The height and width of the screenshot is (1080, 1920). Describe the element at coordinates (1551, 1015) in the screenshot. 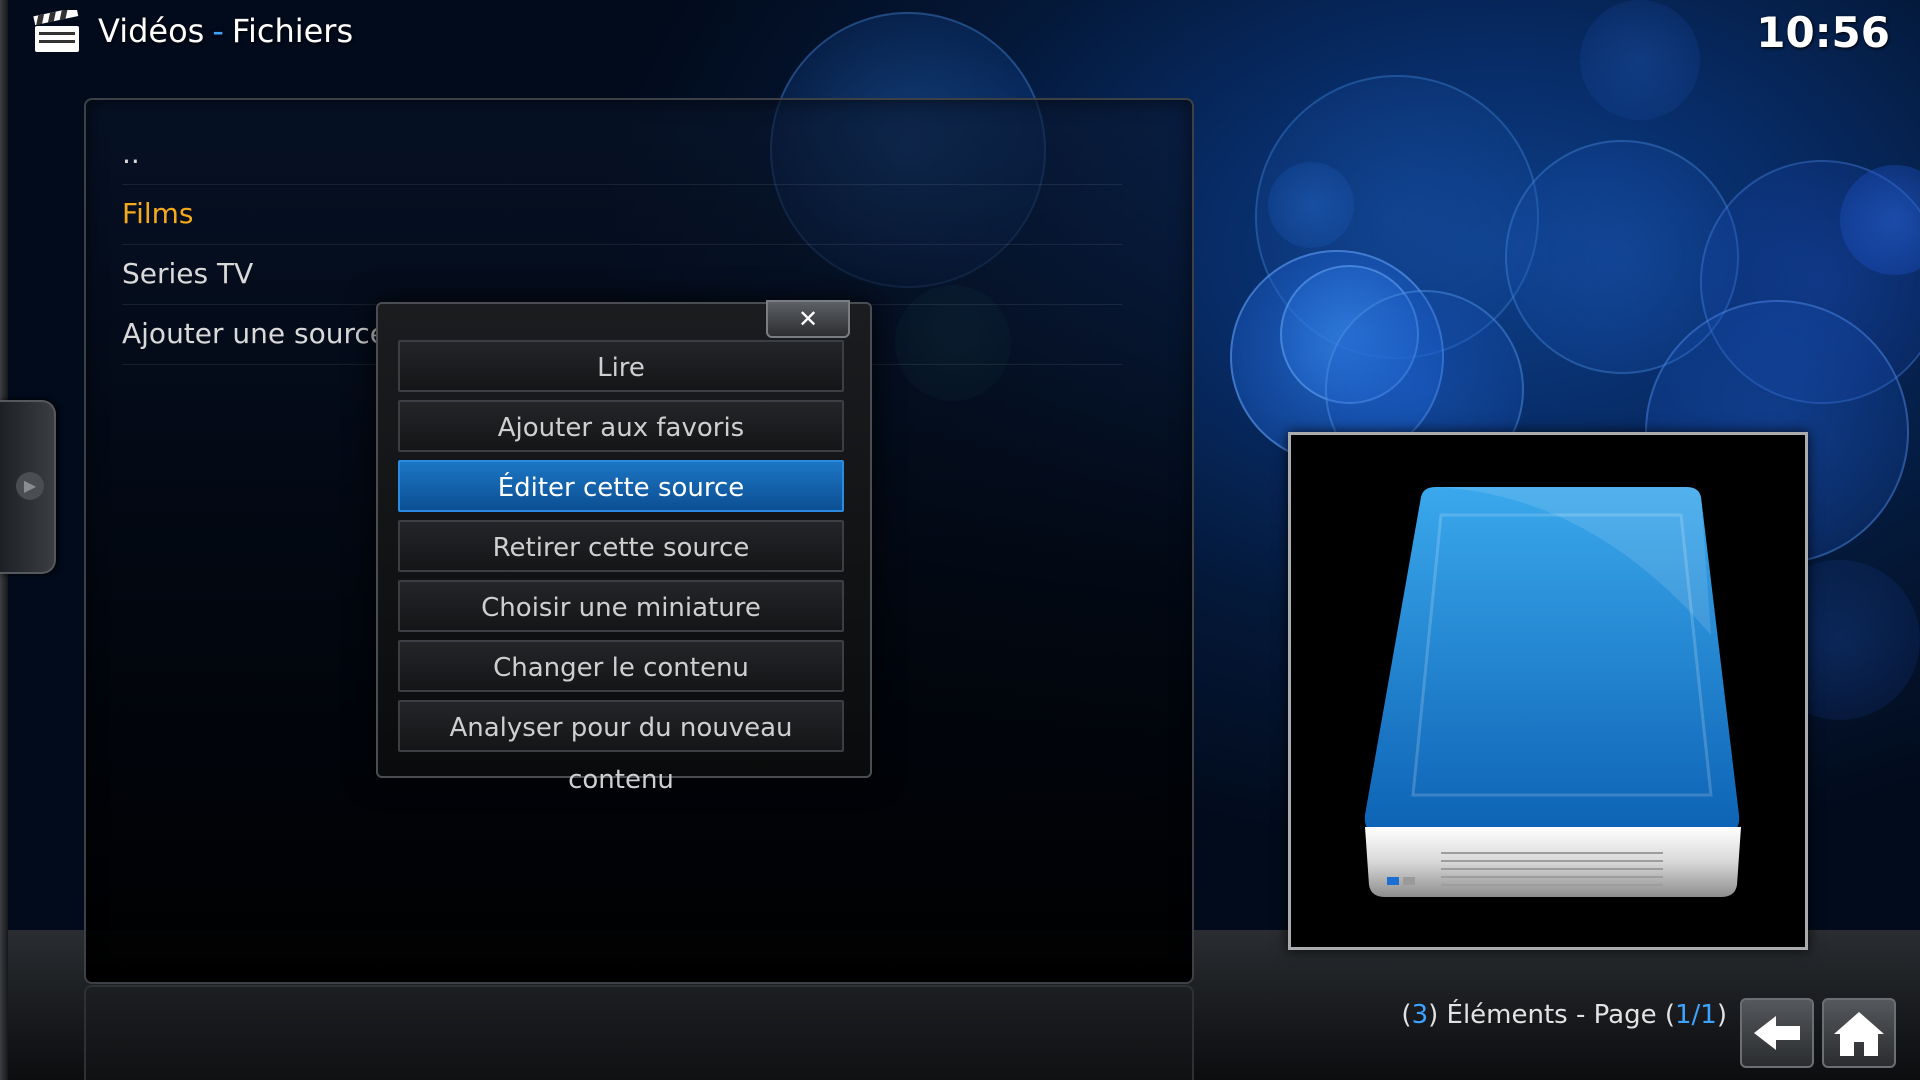

I see `elements-label: Éléments - Page` at that location.